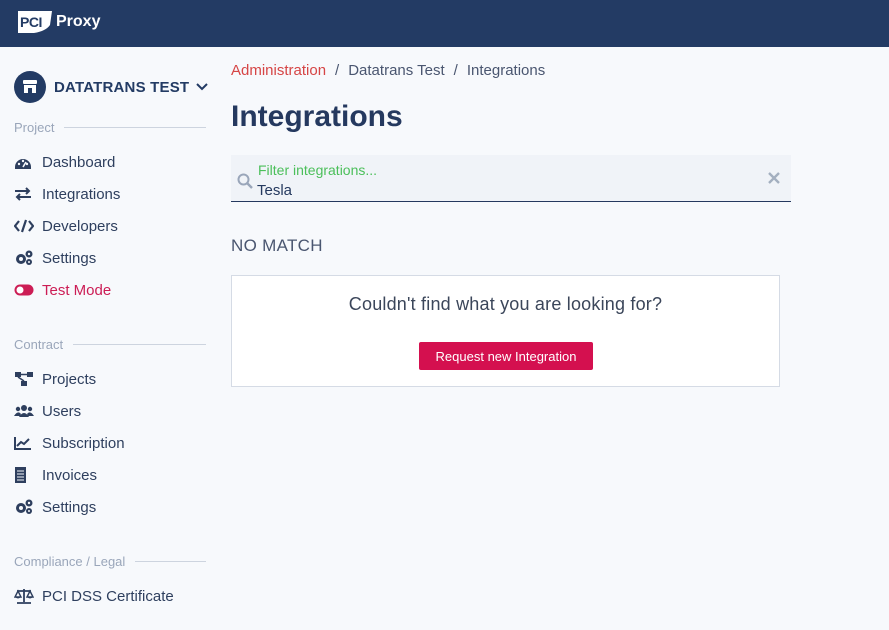 This screenshot has height=630, width=889. Describe the element at coordinates (31, 22) in the screenshot. I see `logo-badge-text: PCI` at that location.